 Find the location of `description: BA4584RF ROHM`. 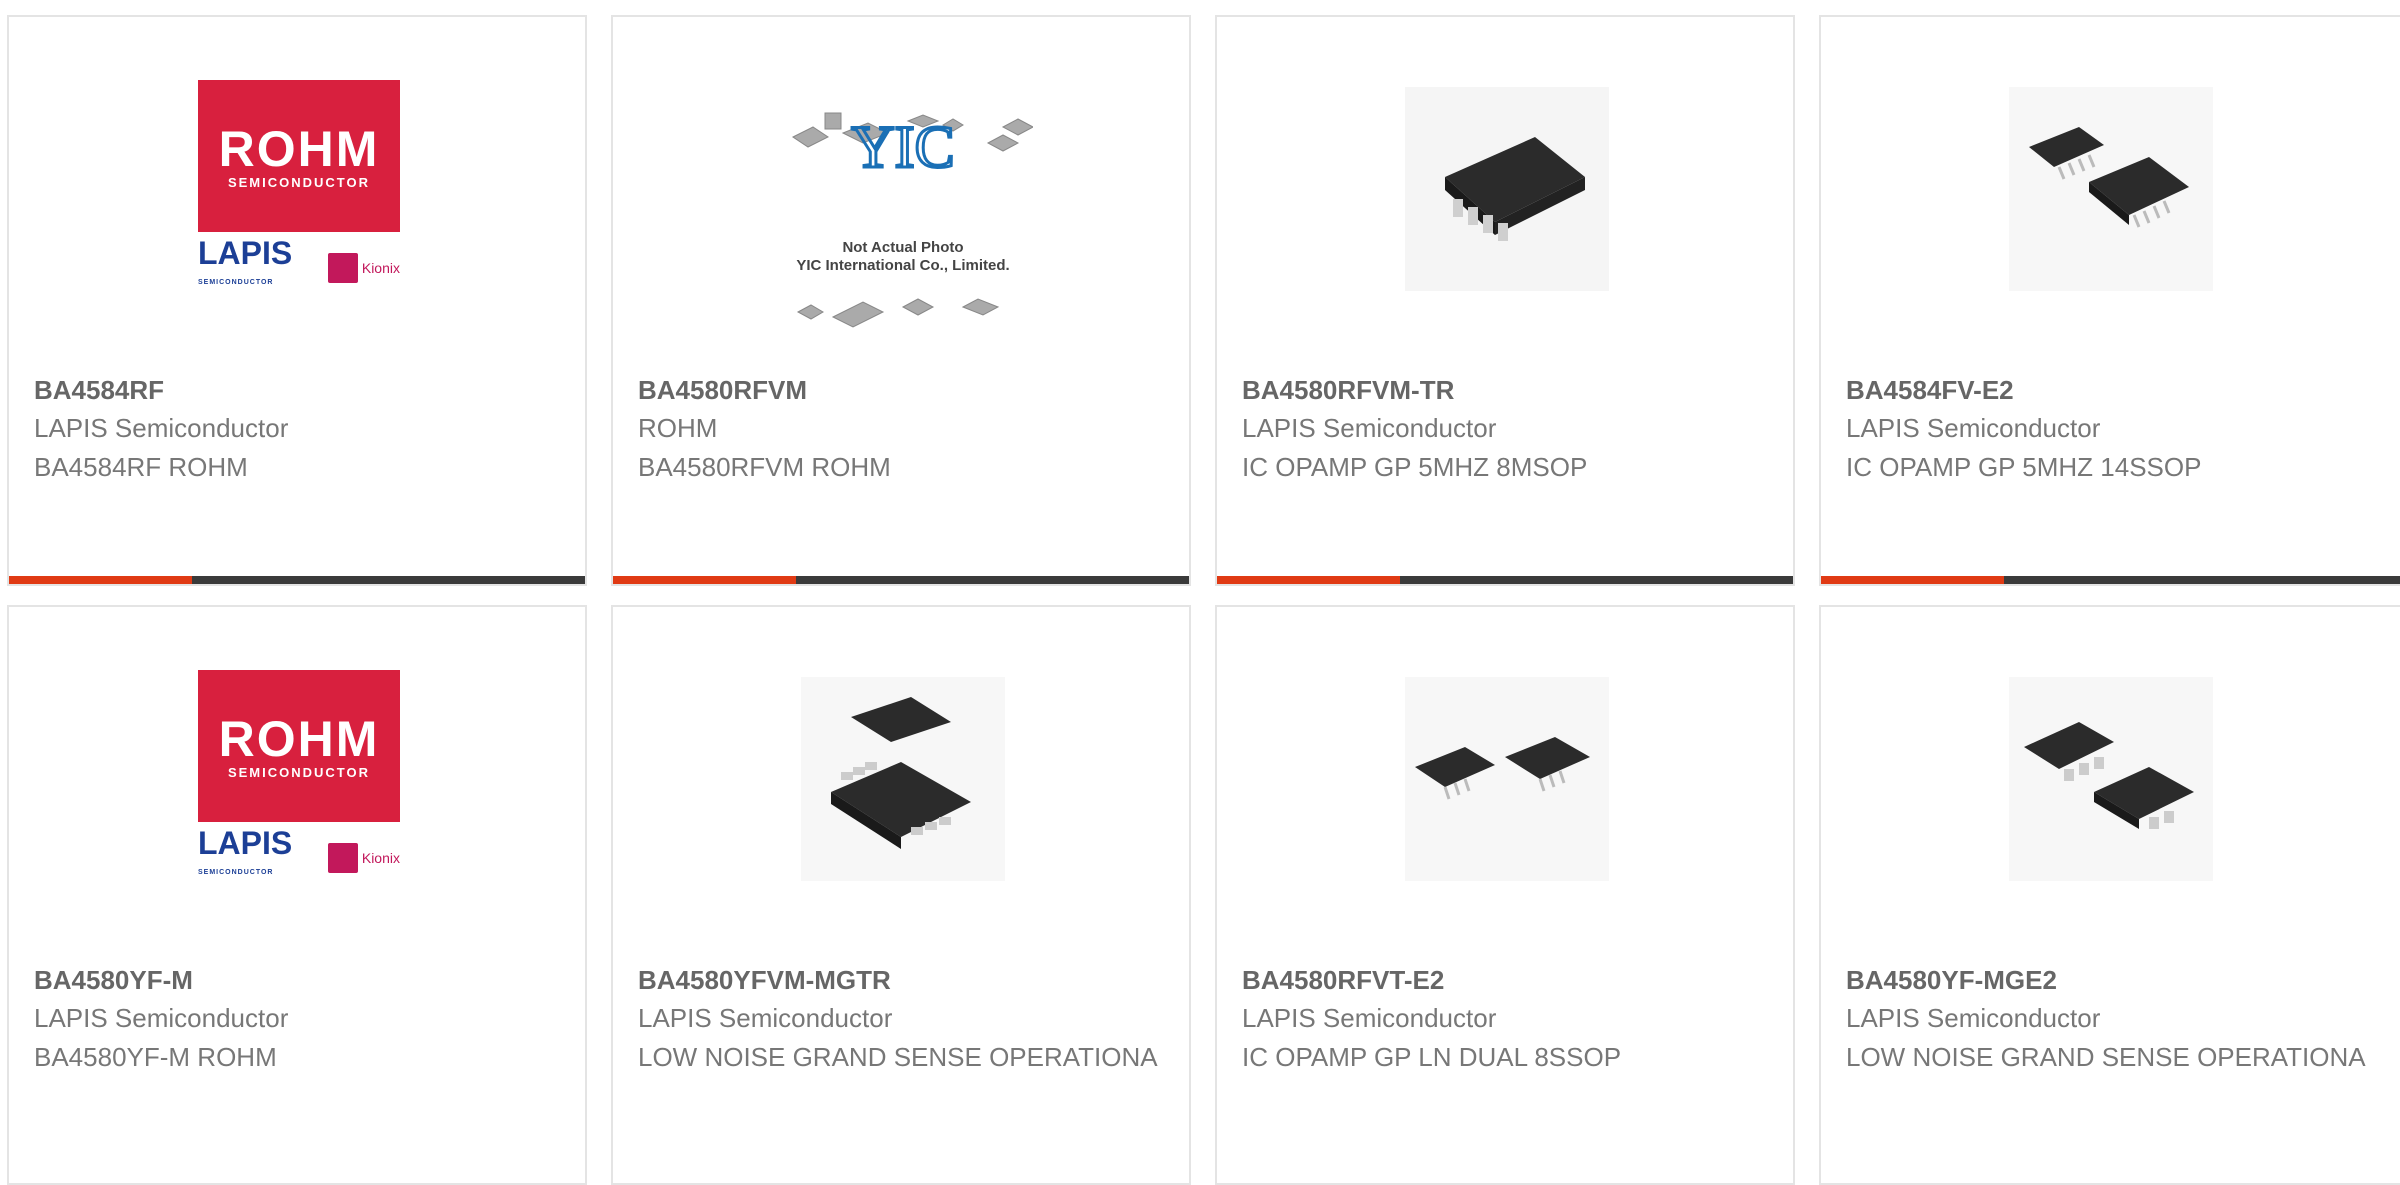

description: BA4584RF ROHM is located at coordinates (141, 467).